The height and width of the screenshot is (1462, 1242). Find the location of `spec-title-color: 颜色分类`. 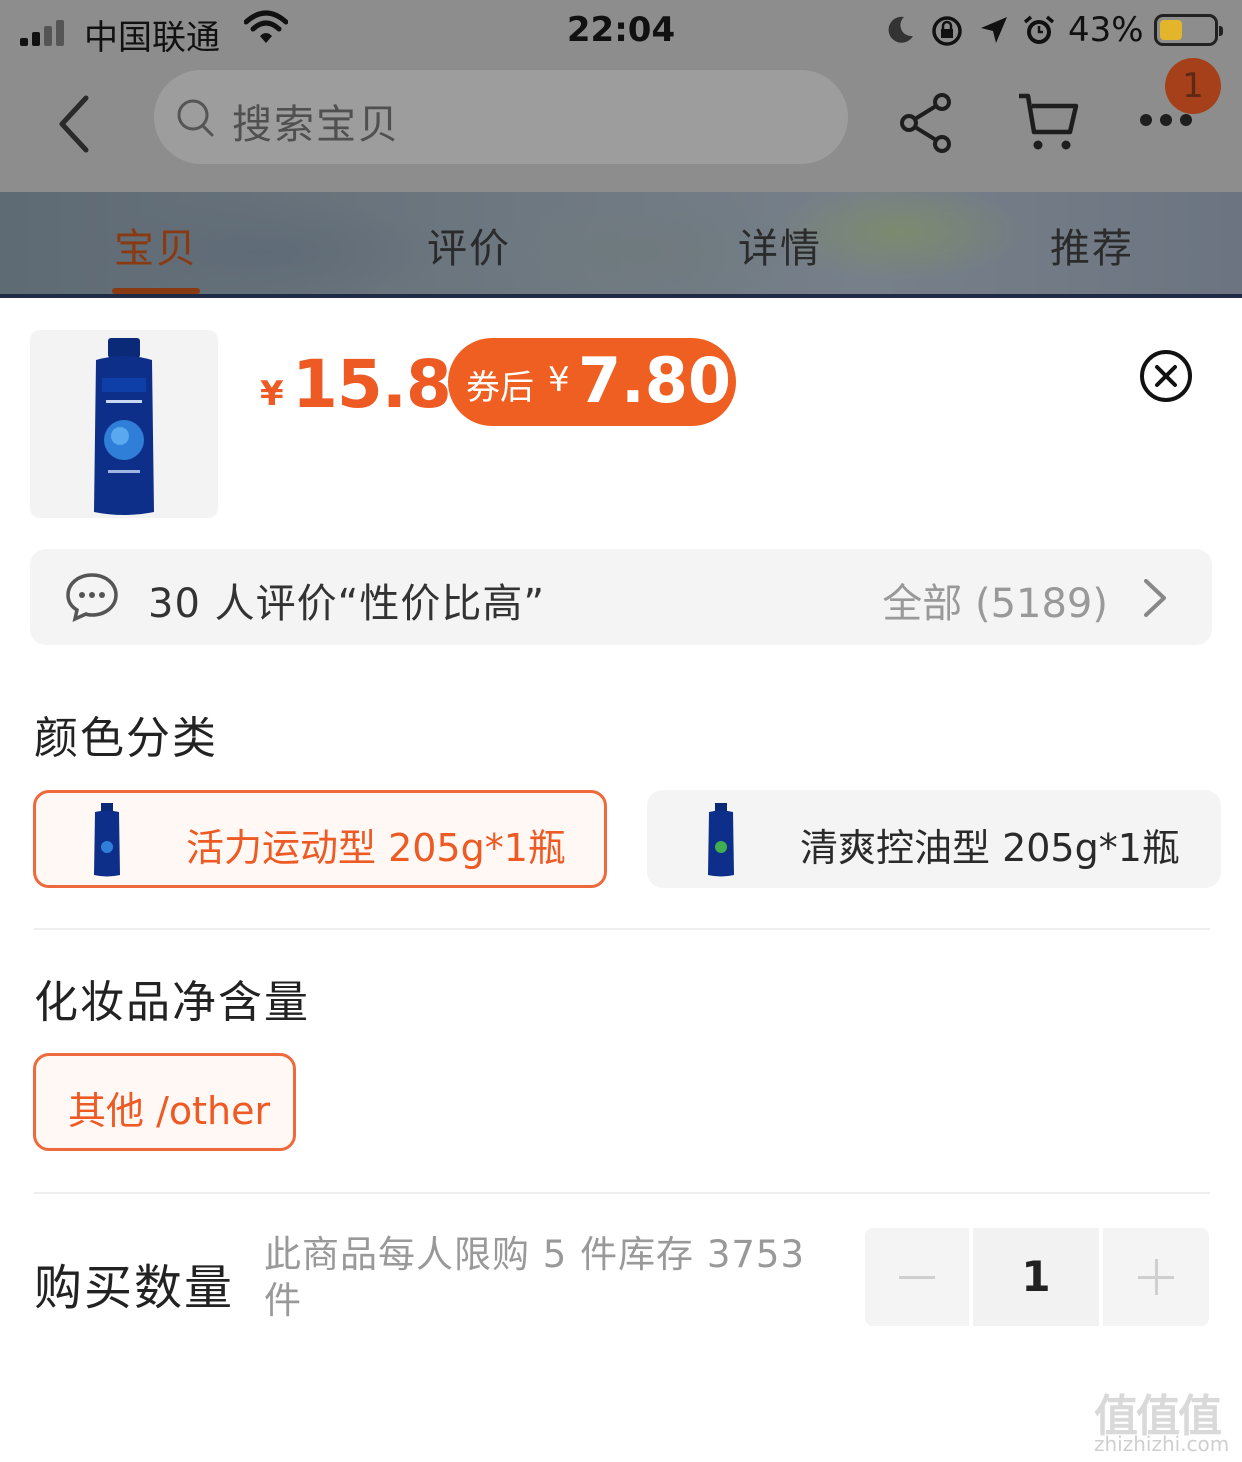

spec-title-color: 颜色分类 is located at coordinates (126, 738).